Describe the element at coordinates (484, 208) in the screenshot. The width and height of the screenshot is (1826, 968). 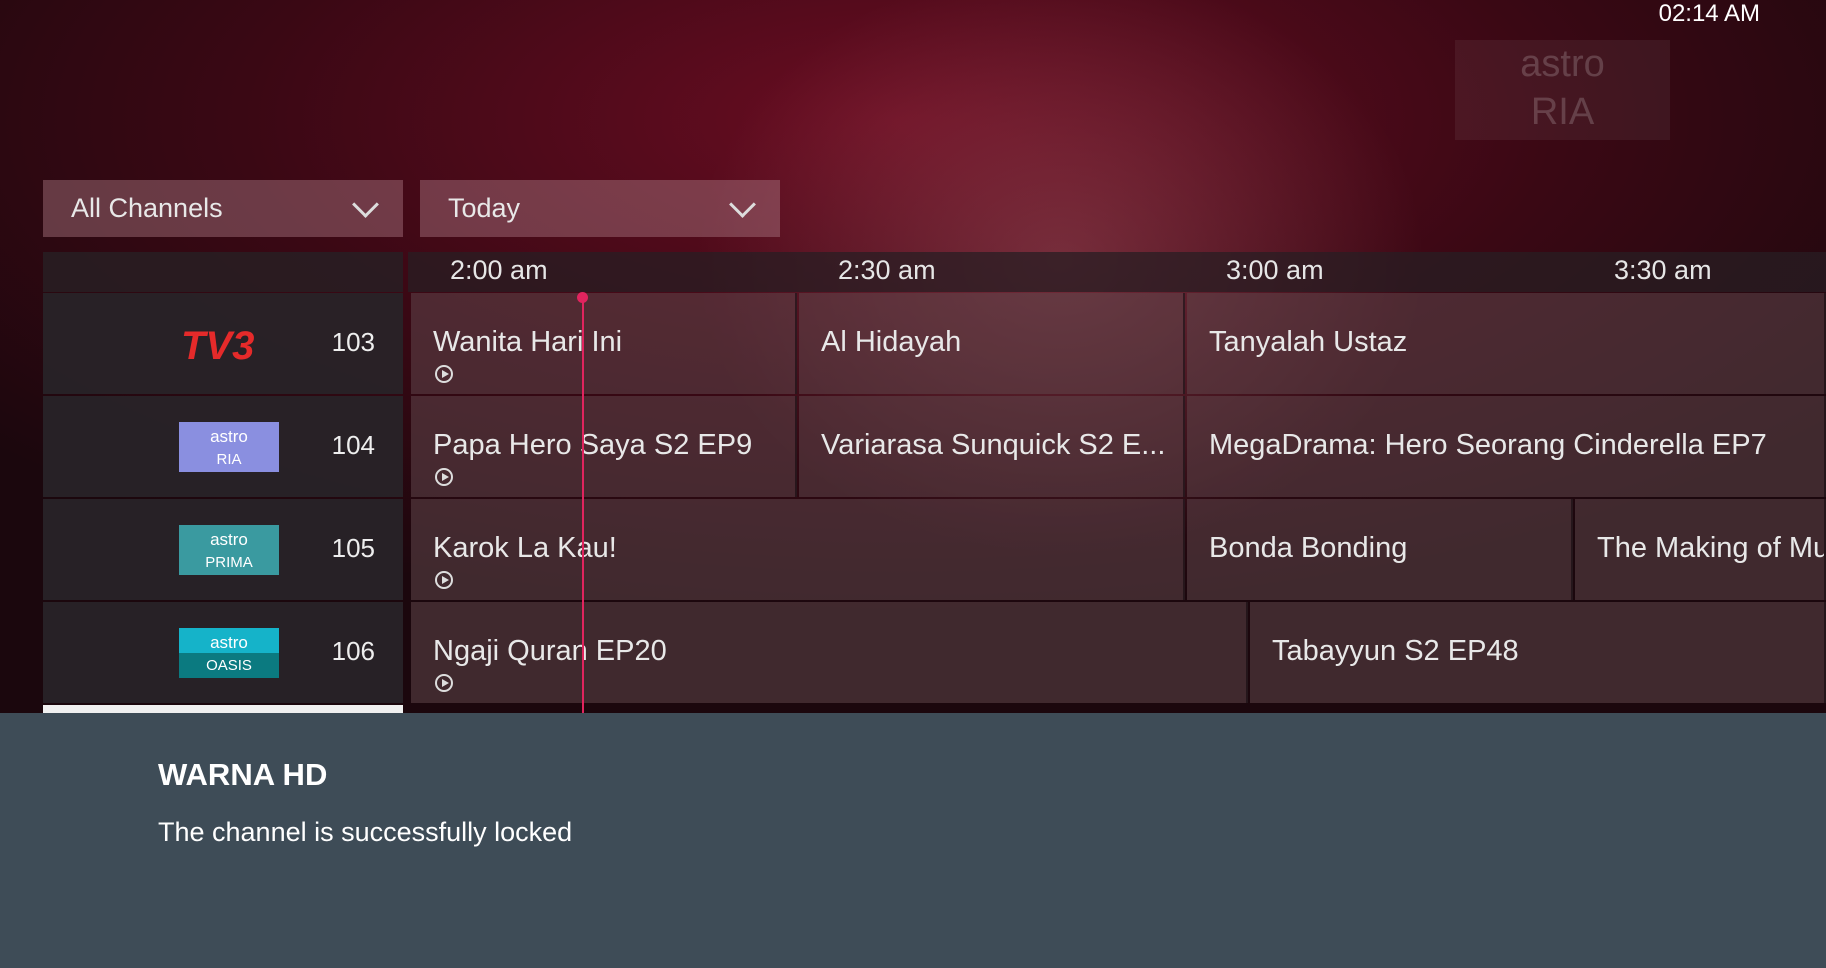
I see `date-filter-label: Today` at that location.